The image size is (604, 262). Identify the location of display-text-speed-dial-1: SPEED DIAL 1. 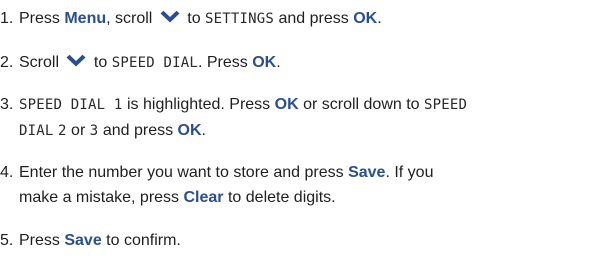
(71, 105).